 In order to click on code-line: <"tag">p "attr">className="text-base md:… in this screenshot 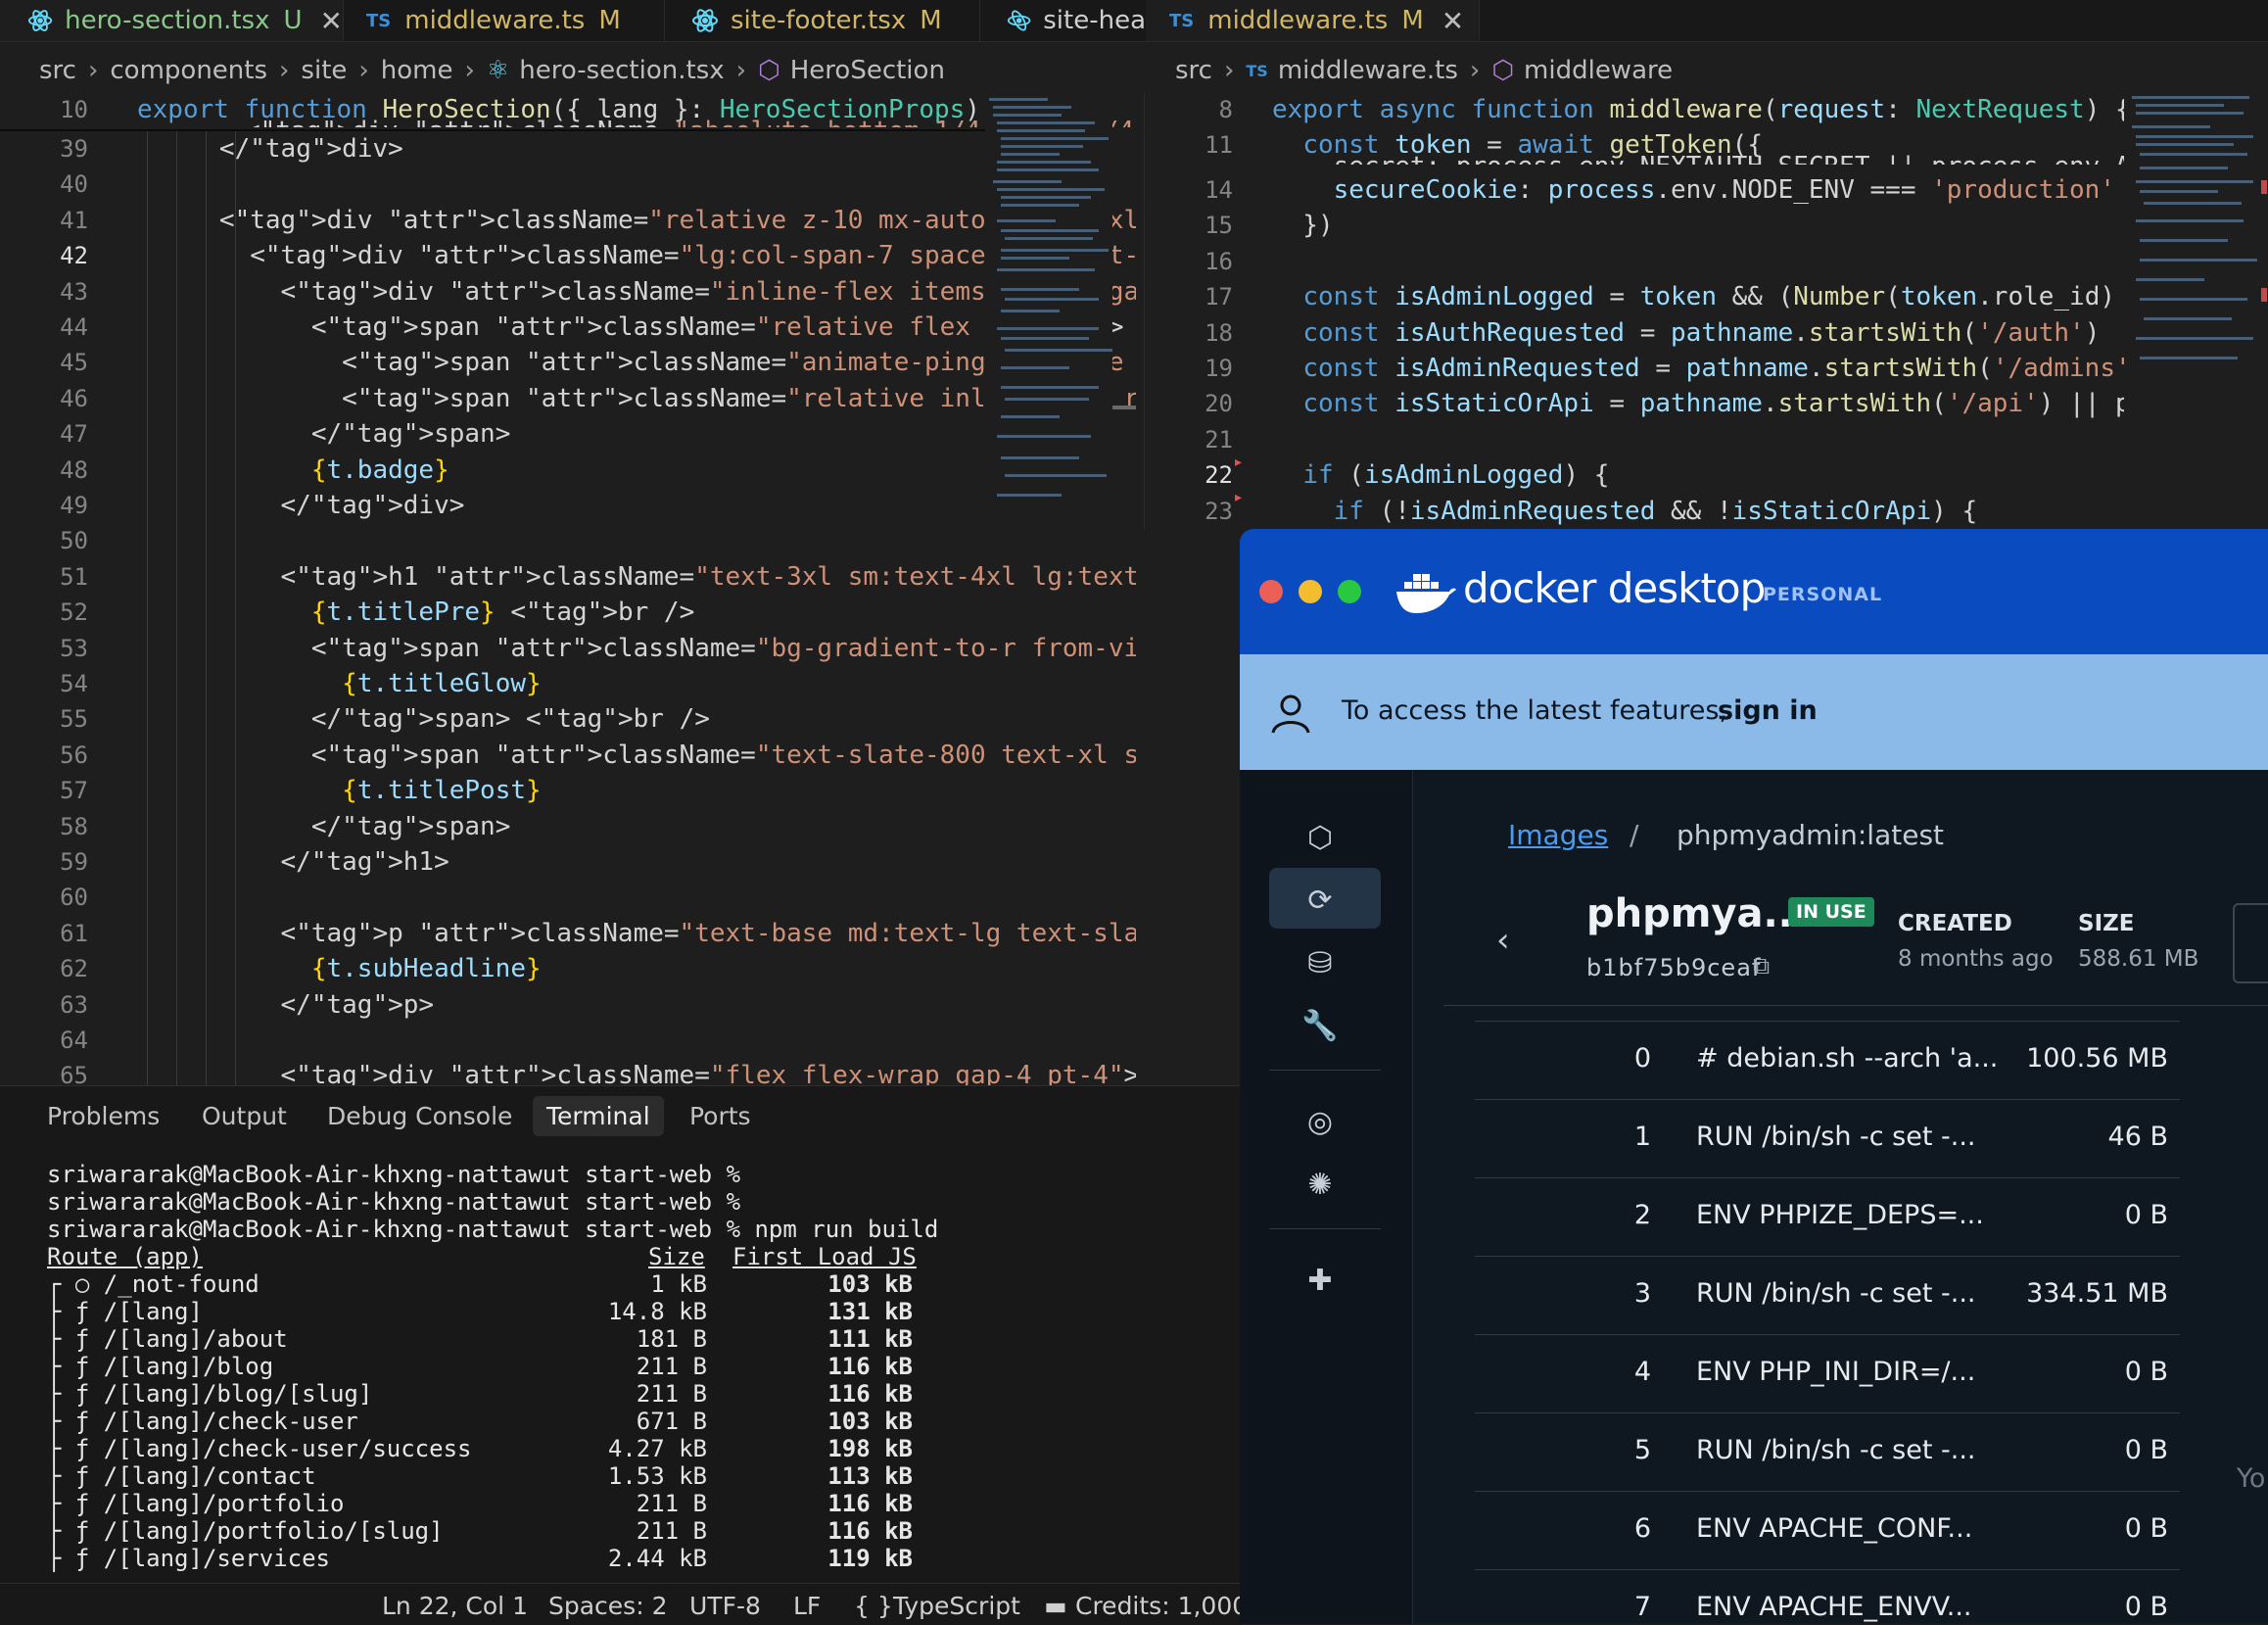, I will do `click(631, 933)`.